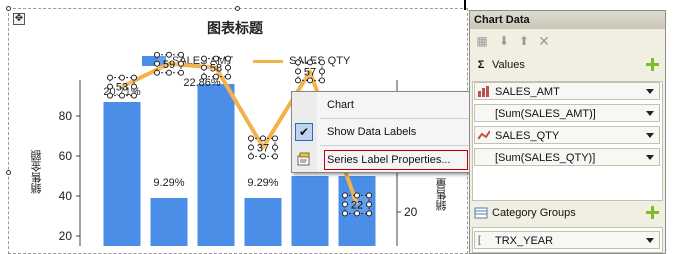  I want to click on category-groups-list: [ TRX_YEAR, so click(567, 240).